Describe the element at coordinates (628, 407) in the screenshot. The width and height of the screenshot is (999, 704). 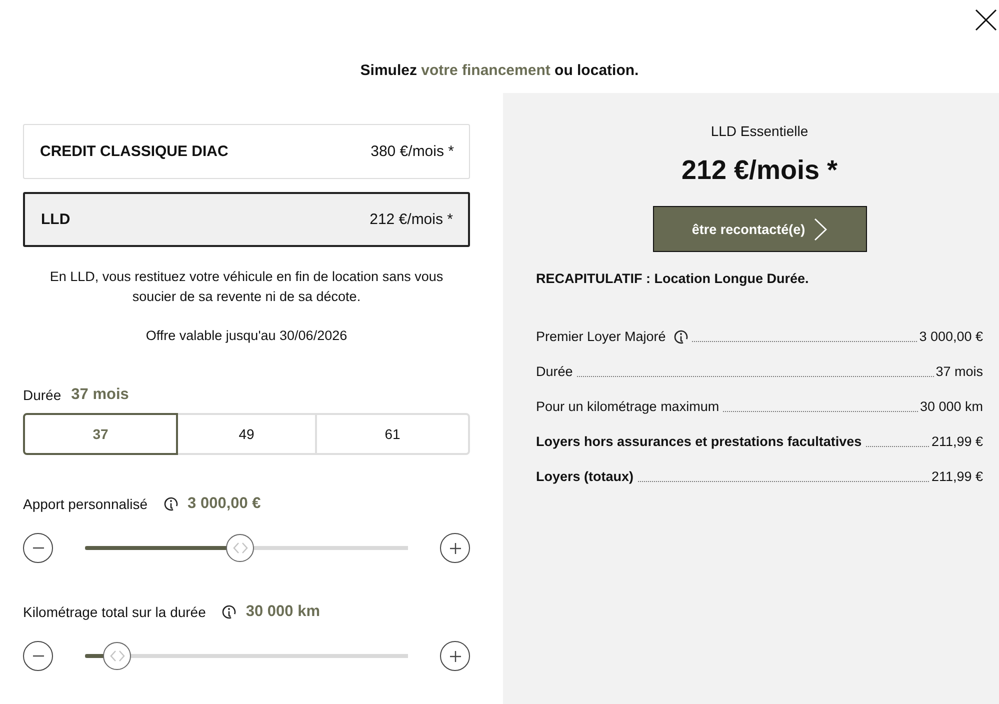
I see `summary-label: Pour un kilométrage maximum` at that location.